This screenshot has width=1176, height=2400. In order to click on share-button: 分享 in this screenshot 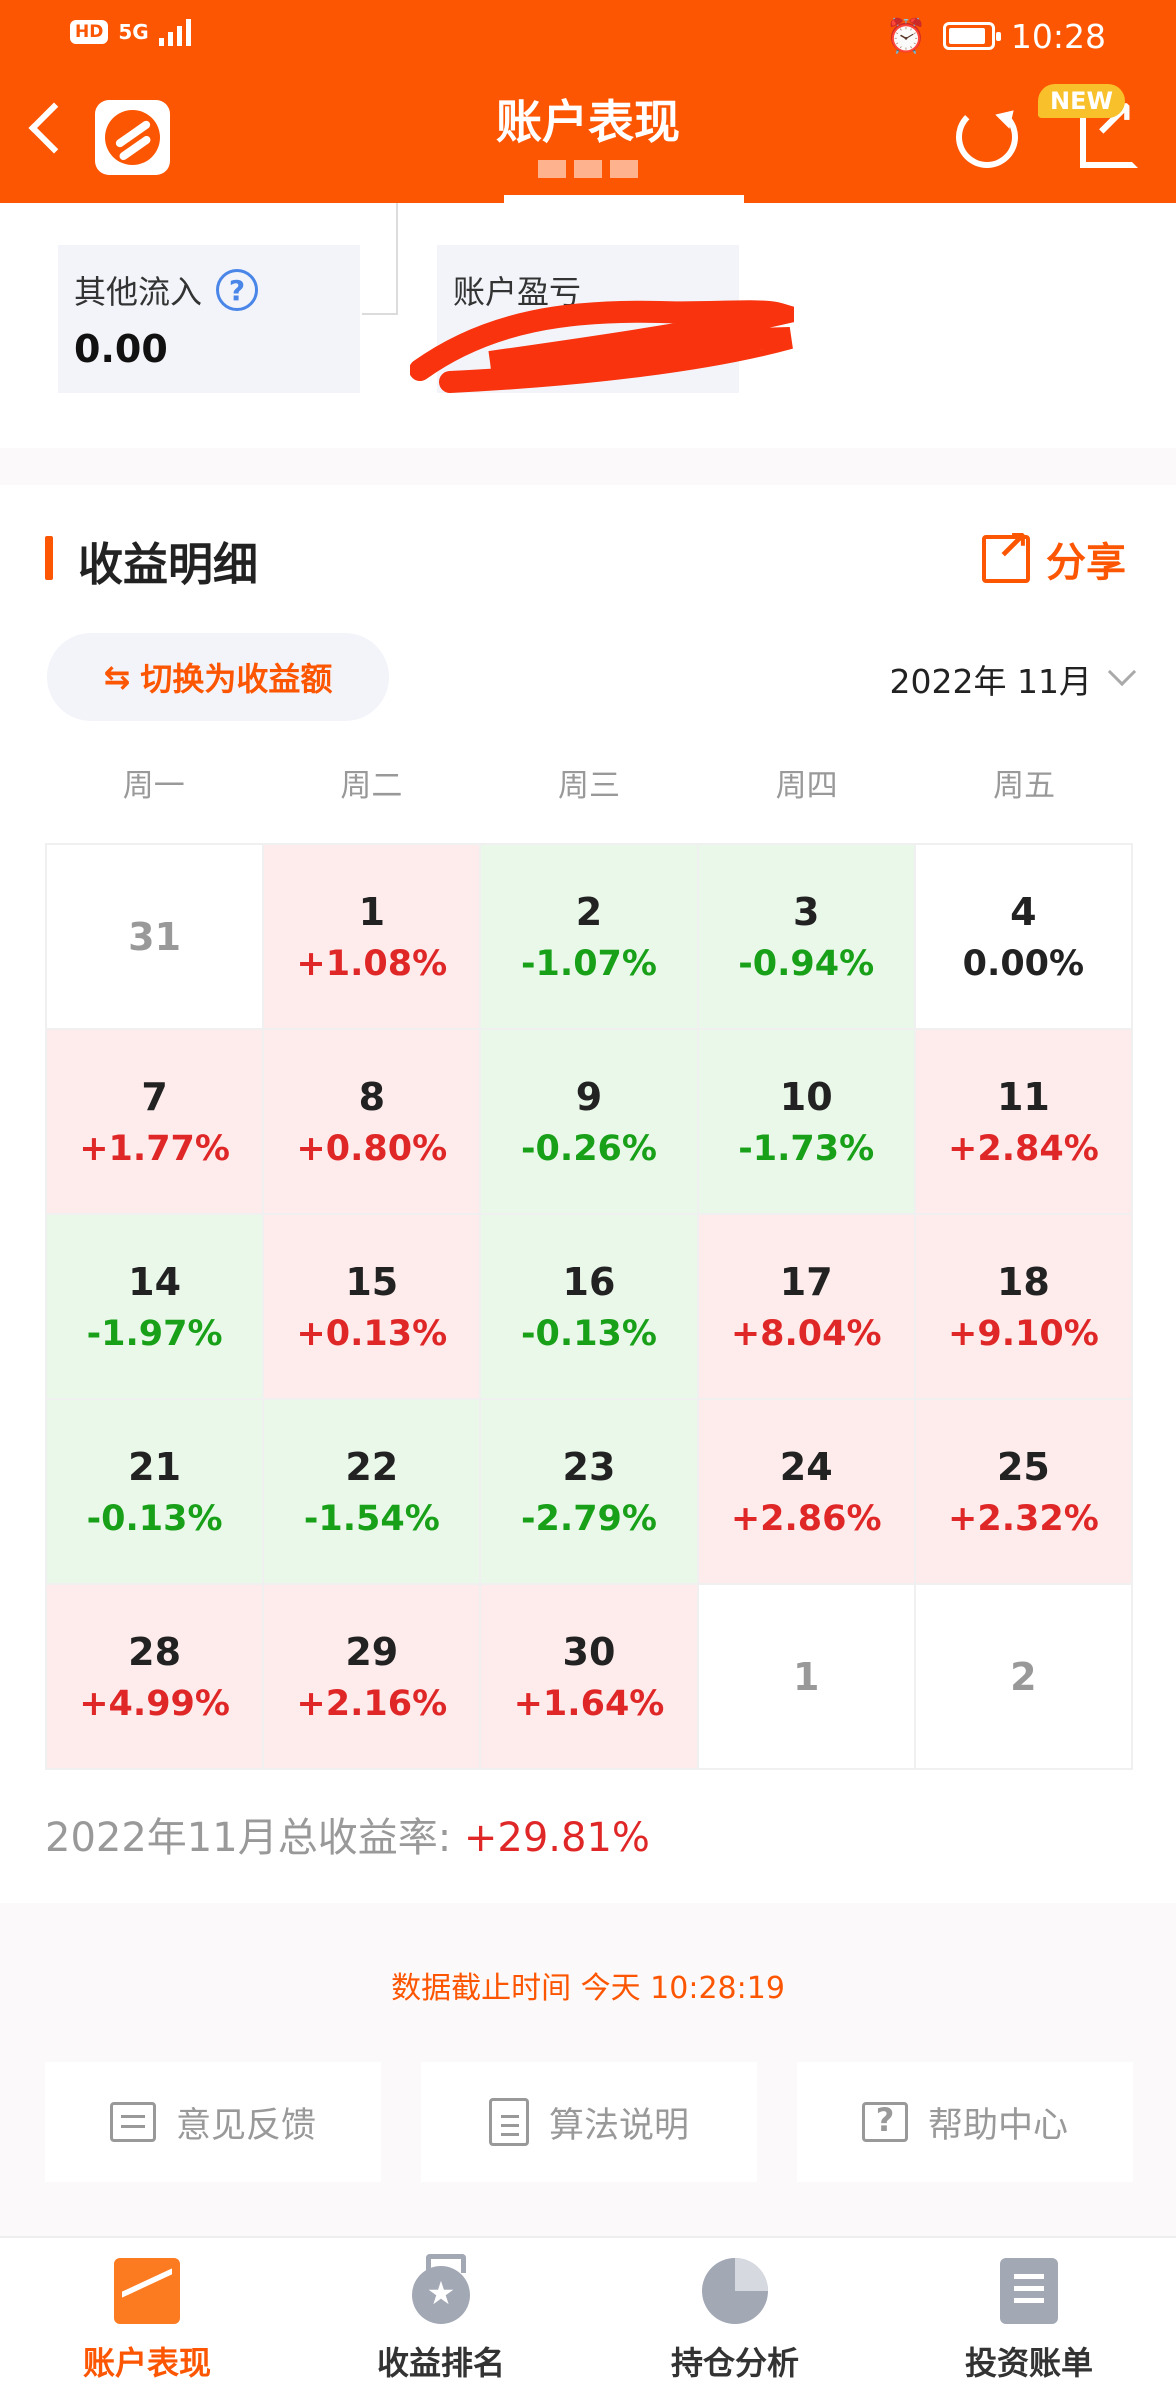, I will do `click(1054, 555)`.